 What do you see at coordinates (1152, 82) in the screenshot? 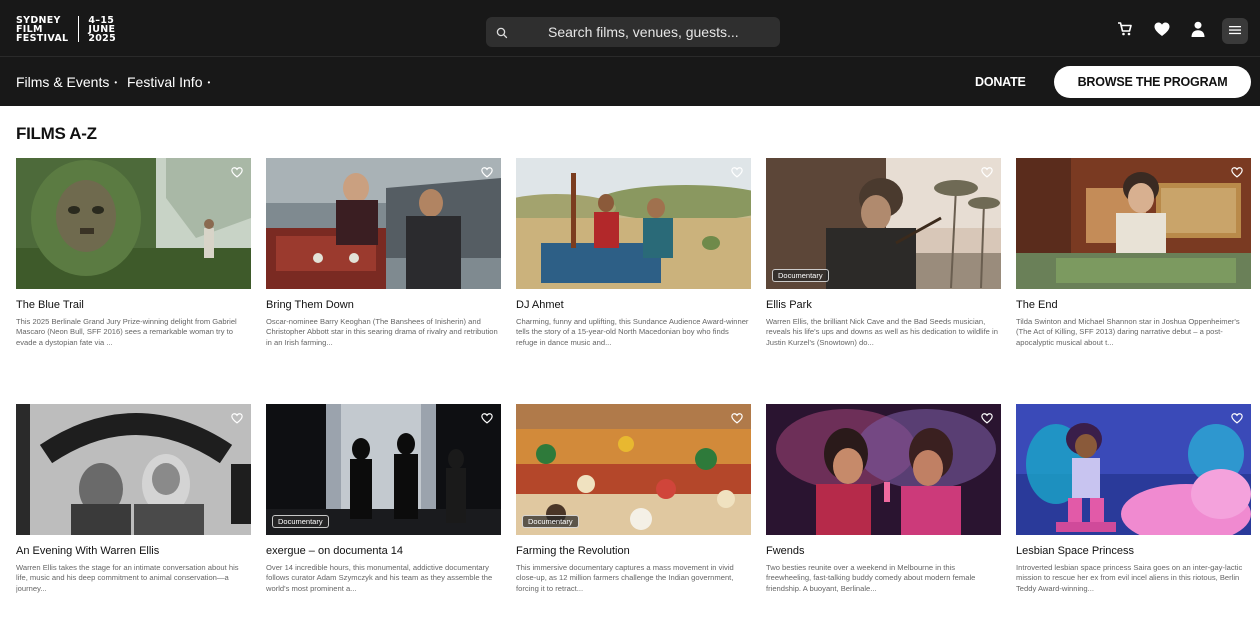
I see `browse-program-button: BROWSE THE PROGRAM` at bounding box center [1152, 82].